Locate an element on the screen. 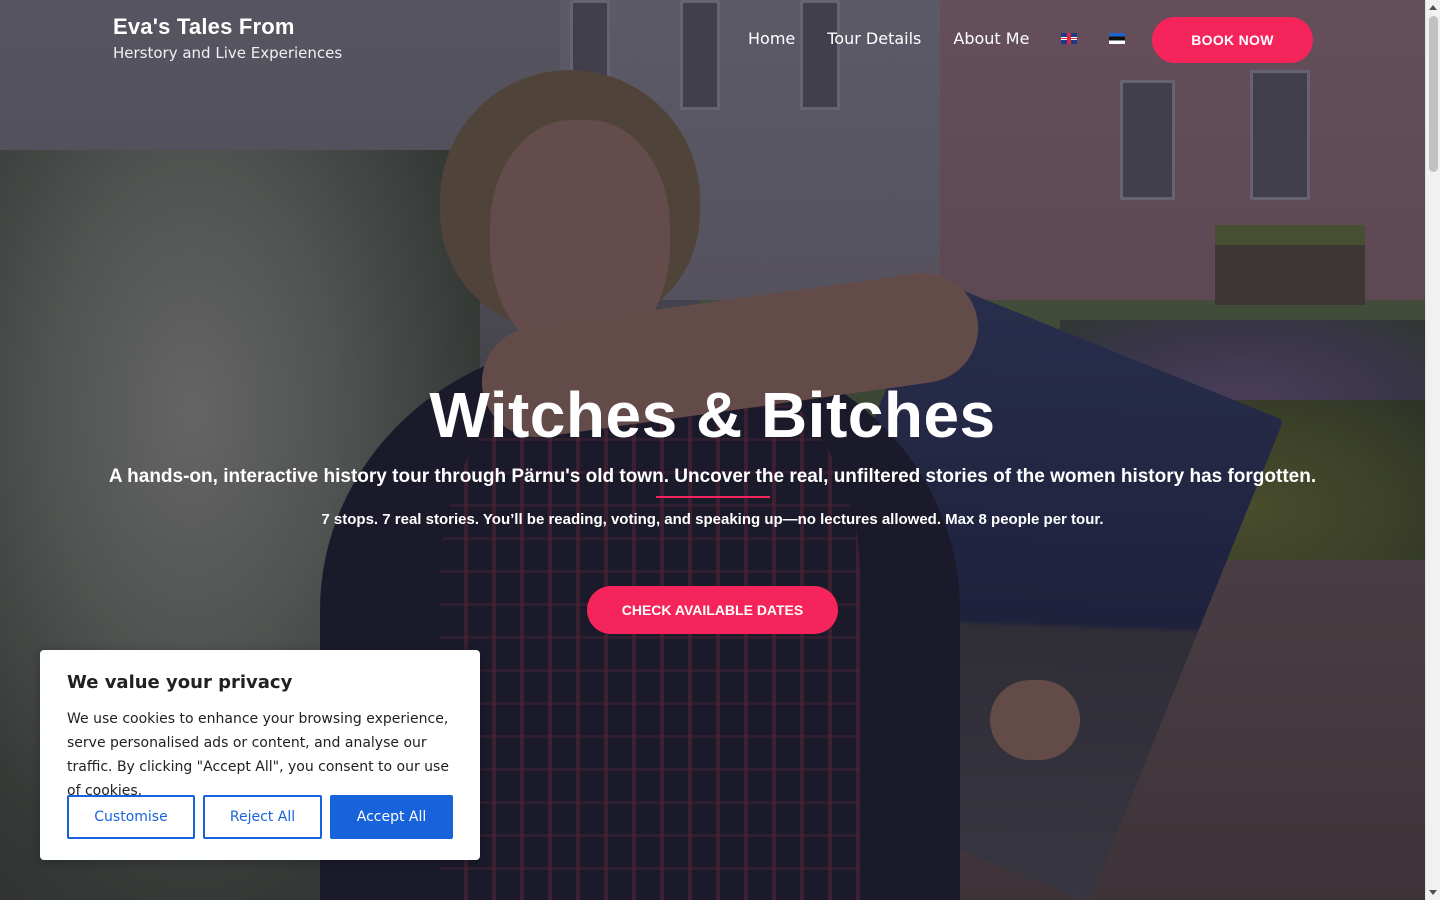  site-title: Eva's Tales From is located at coordinates (227, 27).